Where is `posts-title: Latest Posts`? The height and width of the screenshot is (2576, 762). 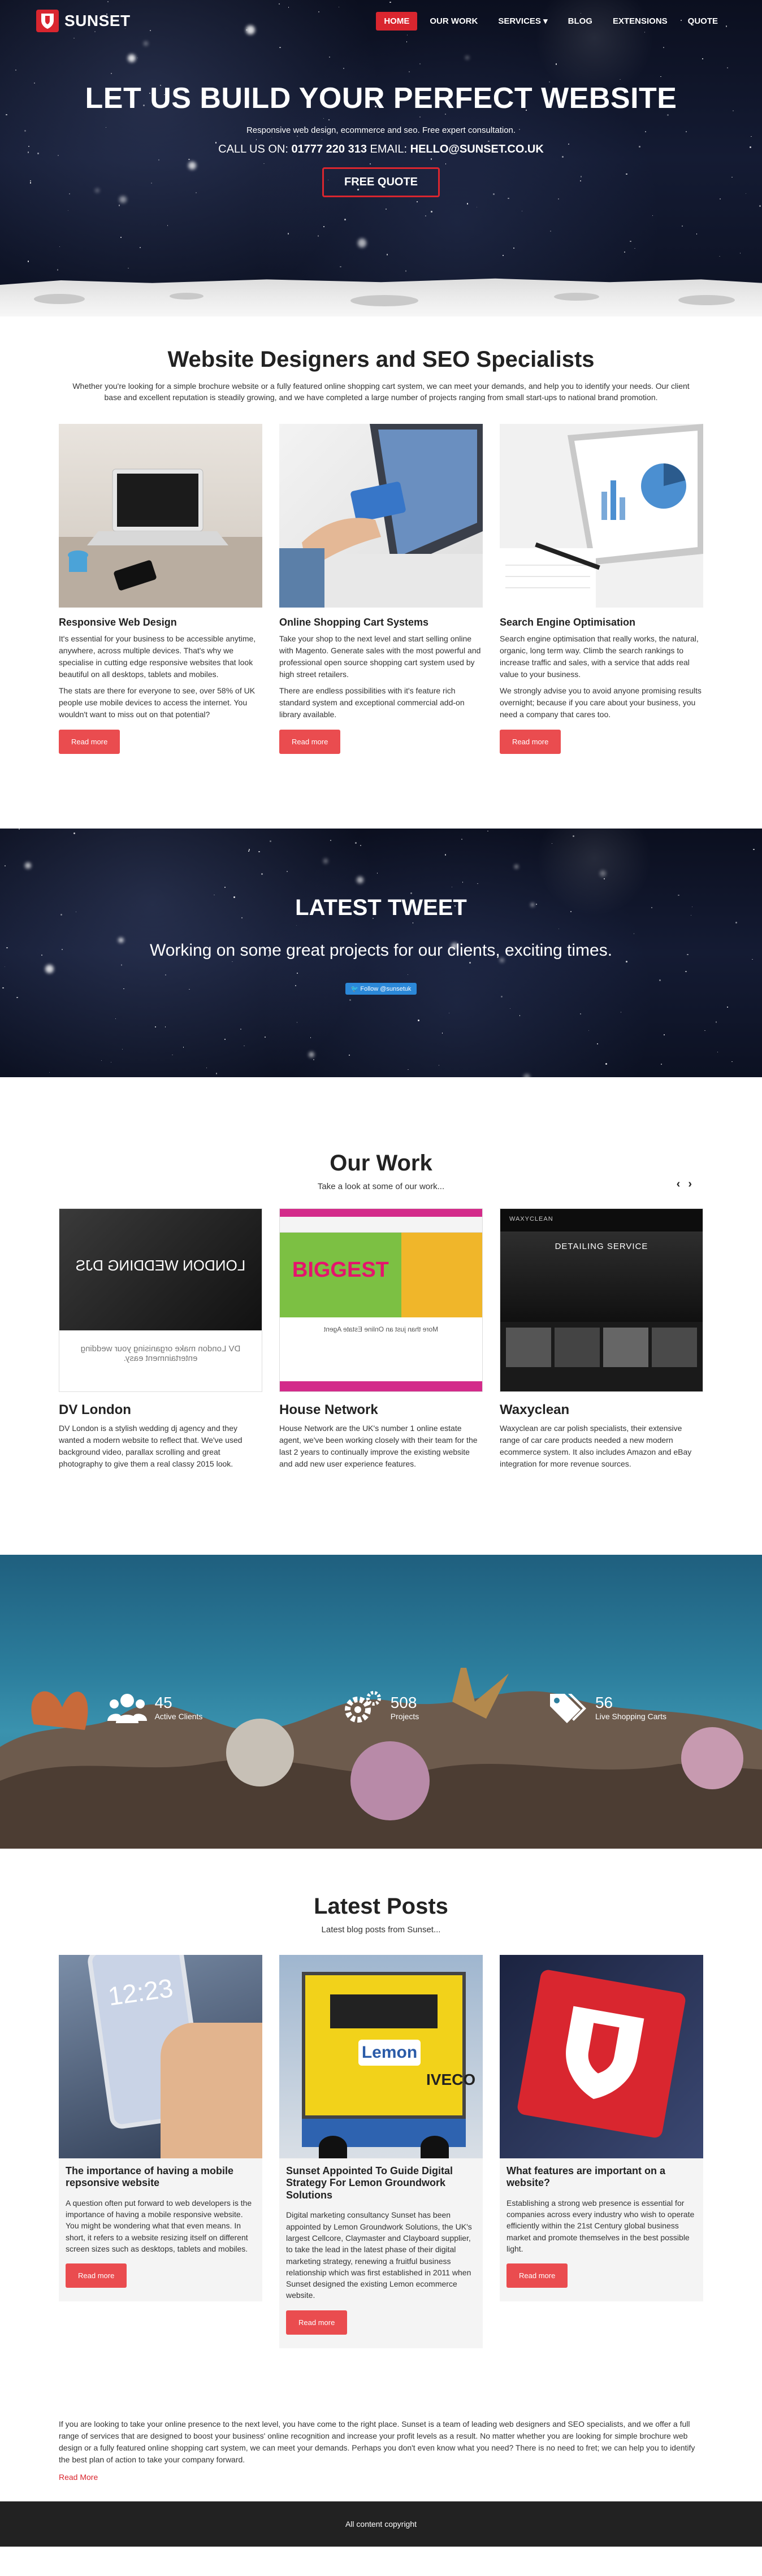
posts-title: Latest Posts is located at coordinates (381, 1906).